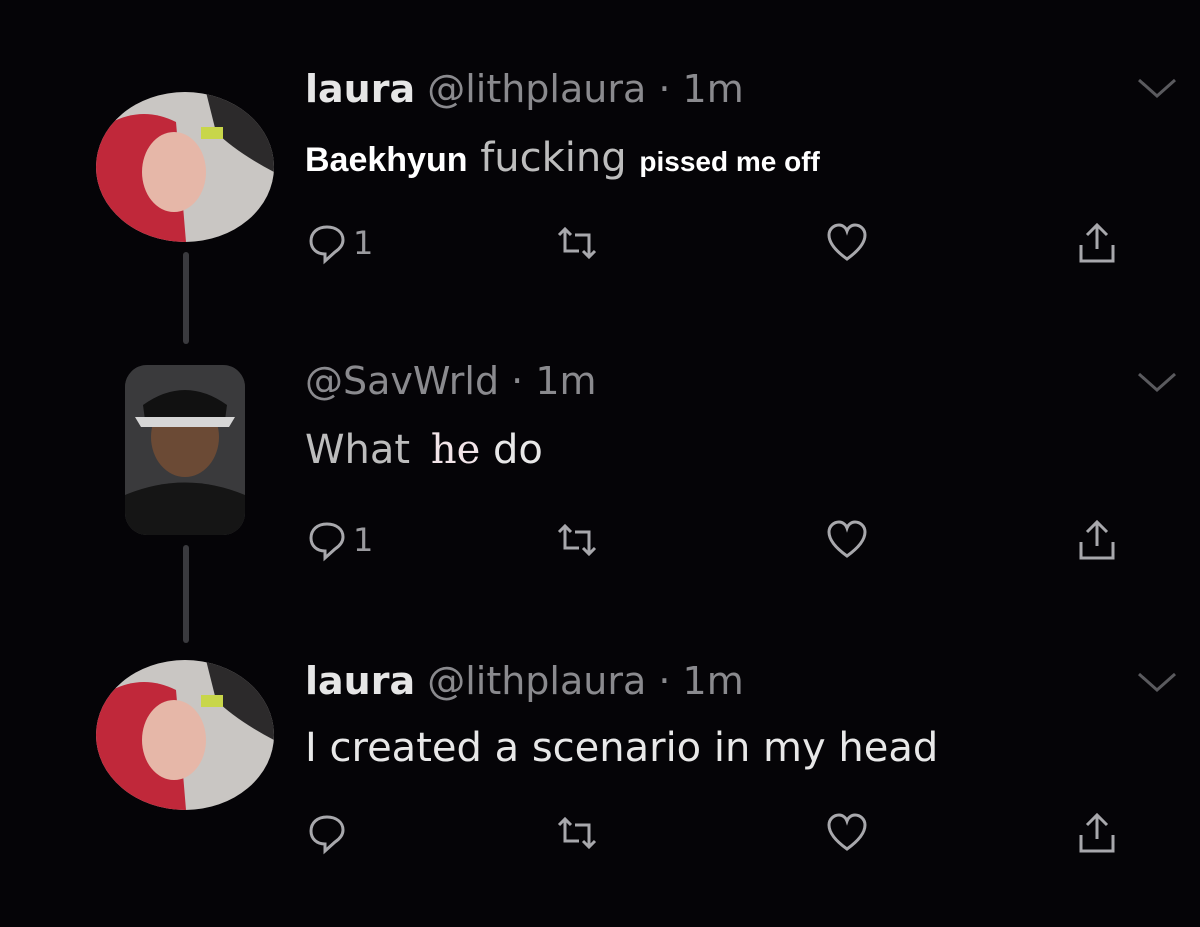 Image resolution: width=1200 pixels, height=927 pixels. What do you see at coordinates (622, 748) in the screenshot?
I see `tweet-text: I created a scenario in my head` at bounding box center [622, 748].